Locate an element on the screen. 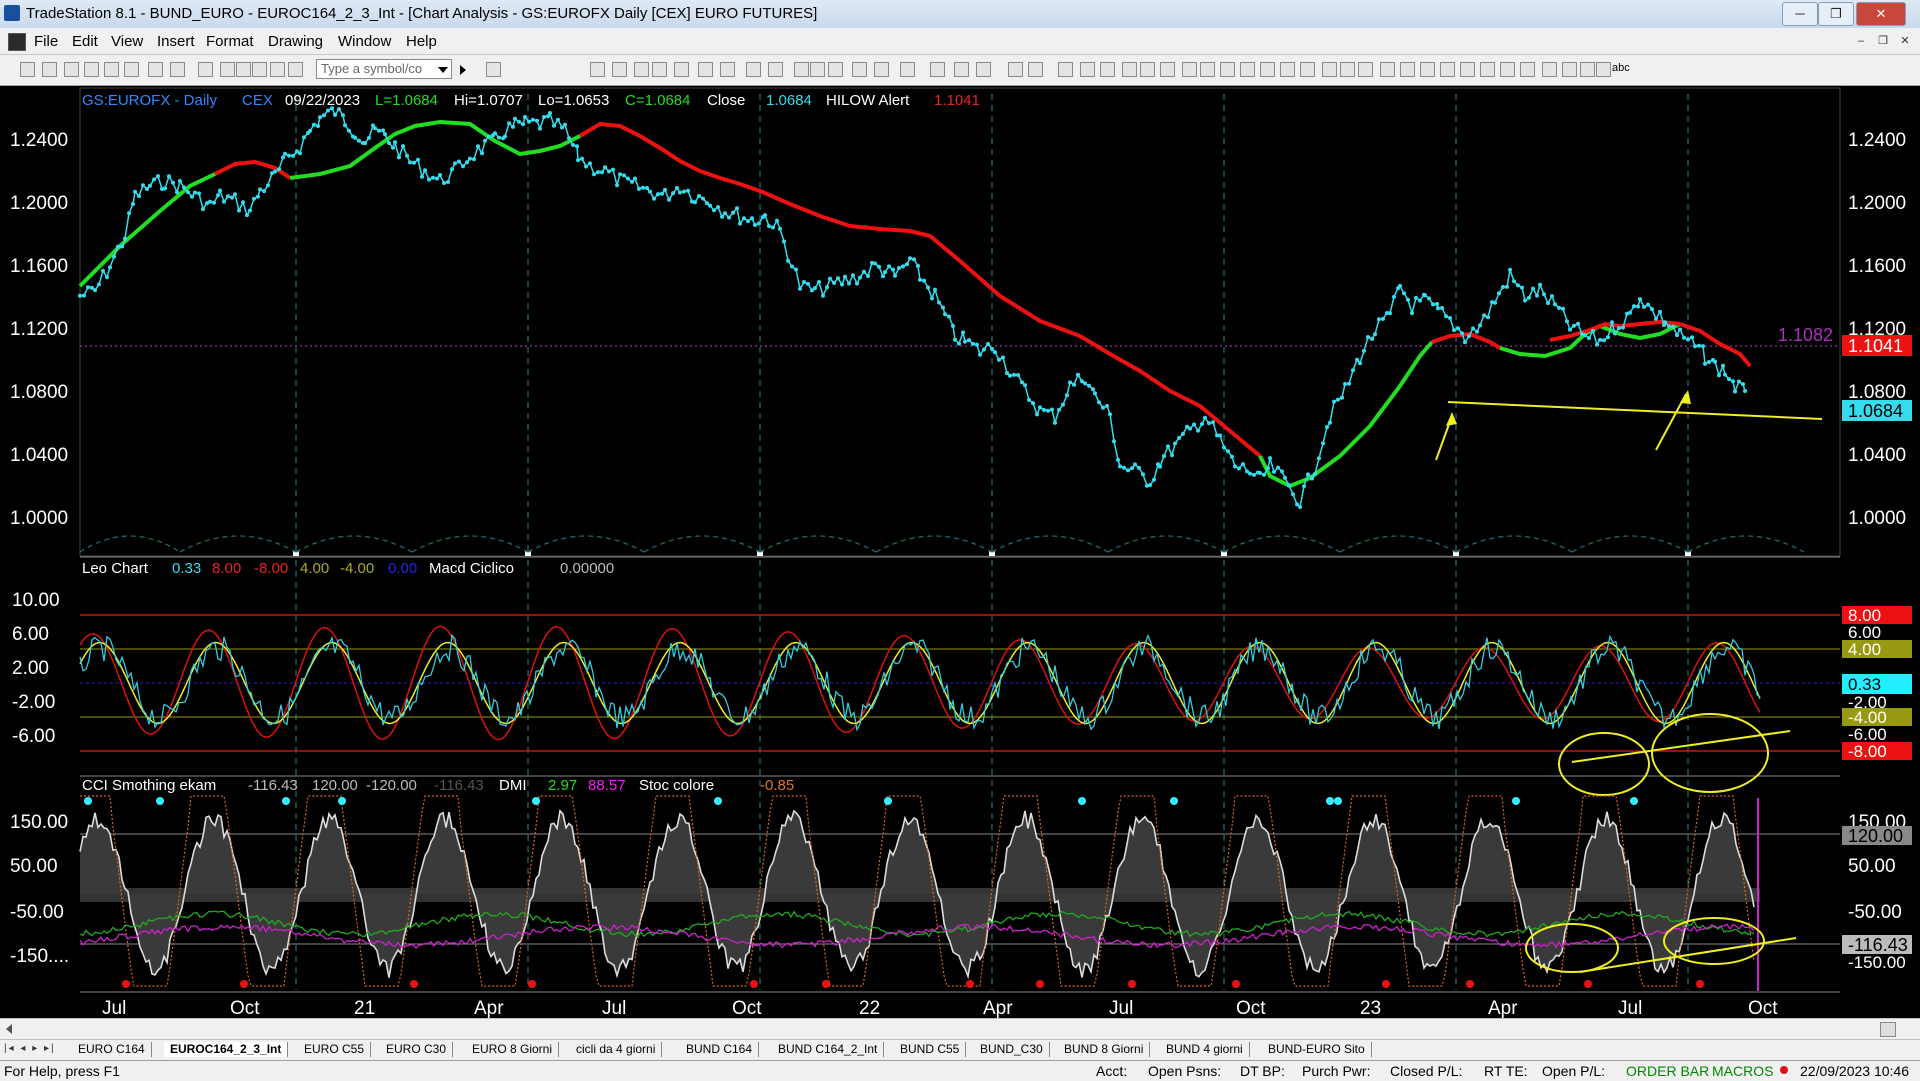 This screenshot has height=1081, width=1920. tab-nav-arrows: |◂ ◂ ▸ ▸| is located at coordinates (35, 1050).